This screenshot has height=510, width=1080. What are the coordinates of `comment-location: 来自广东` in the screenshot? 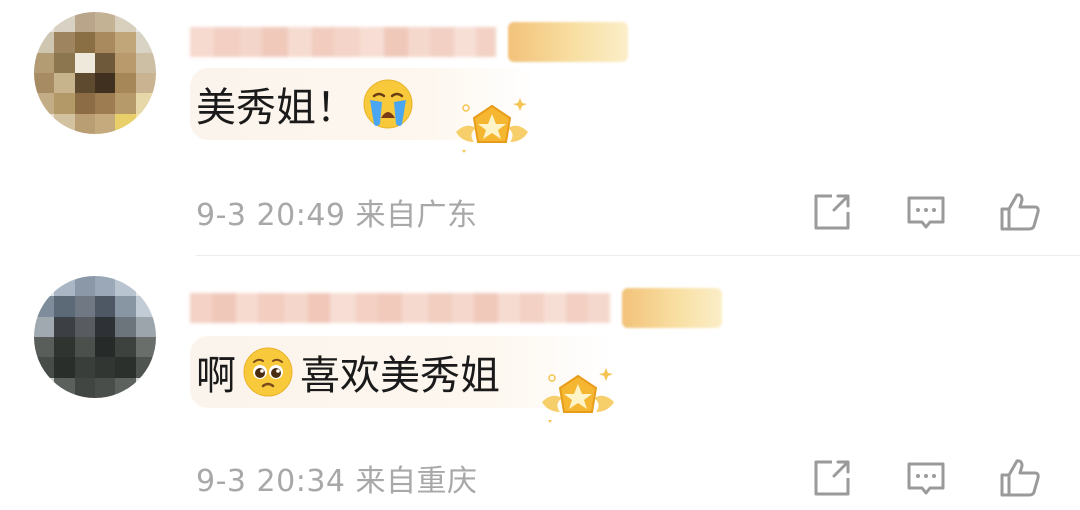 It's located at (416, 215).